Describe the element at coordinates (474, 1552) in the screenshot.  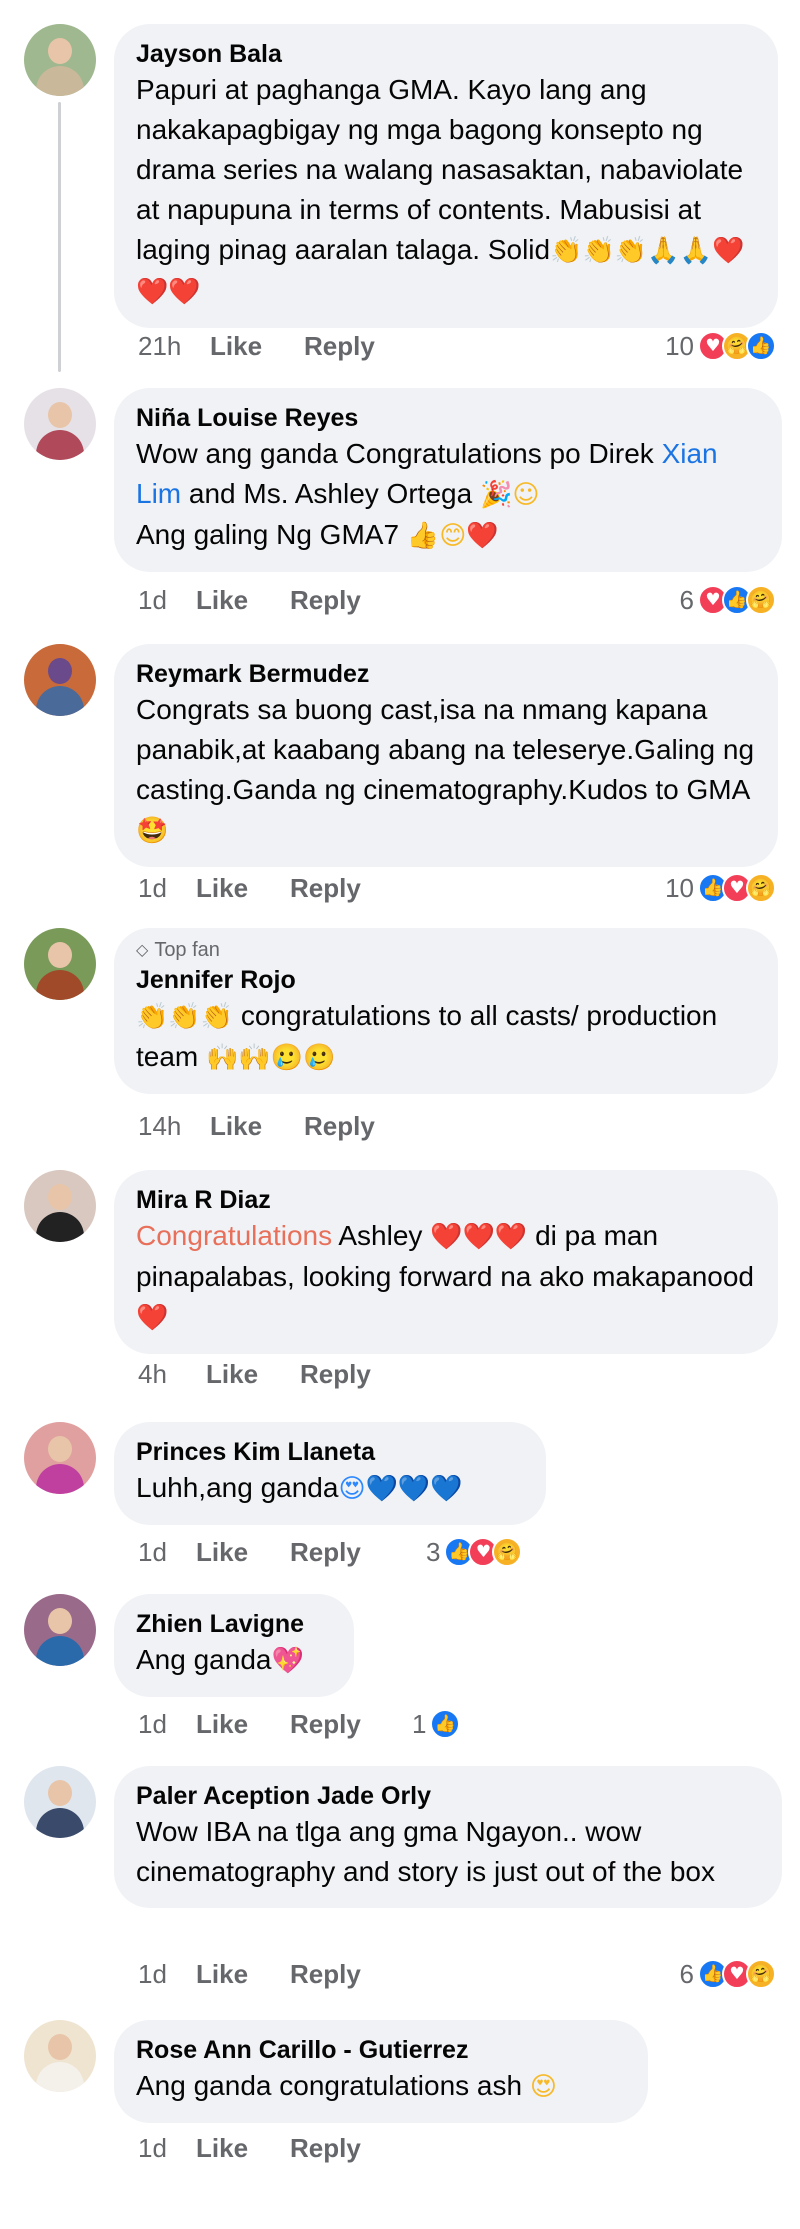
I see `reaction-summary: 3 👍 ♥ 🤗` at that location.